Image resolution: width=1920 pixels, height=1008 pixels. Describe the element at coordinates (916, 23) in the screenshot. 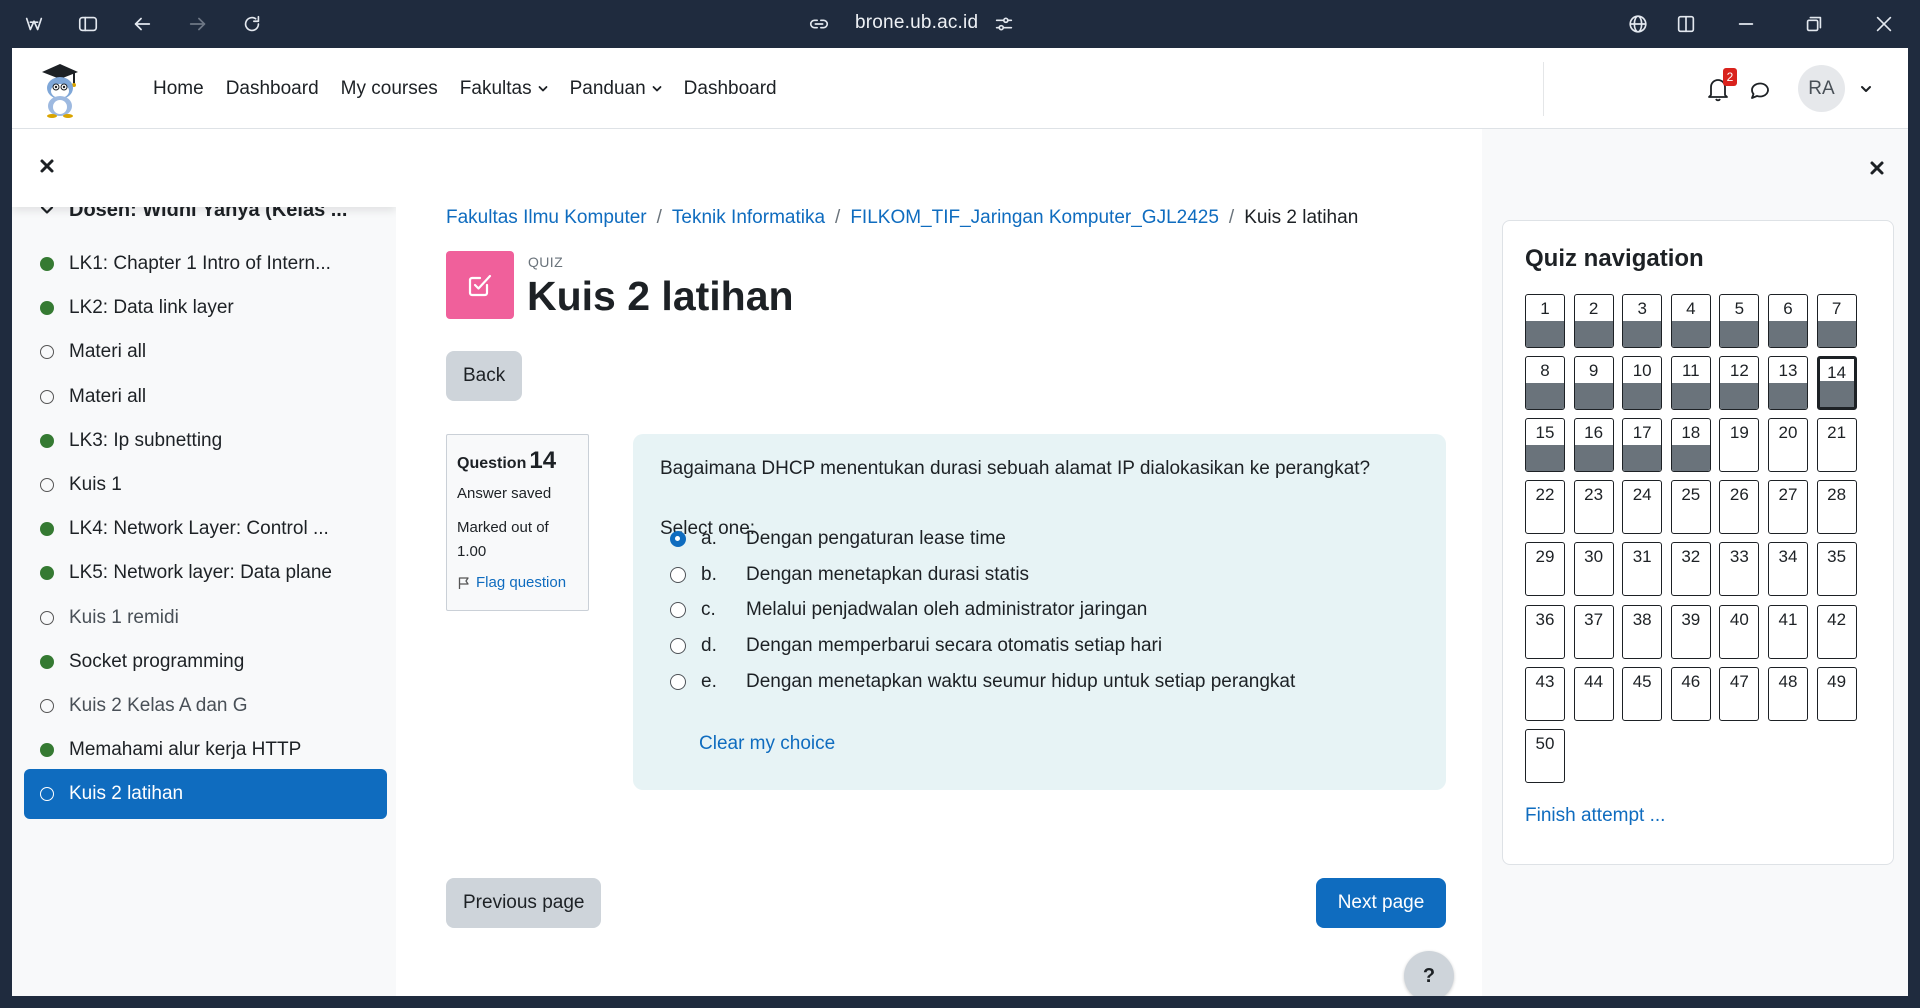

I see `address-bar-url: brone.ub.ac.id` at that location.